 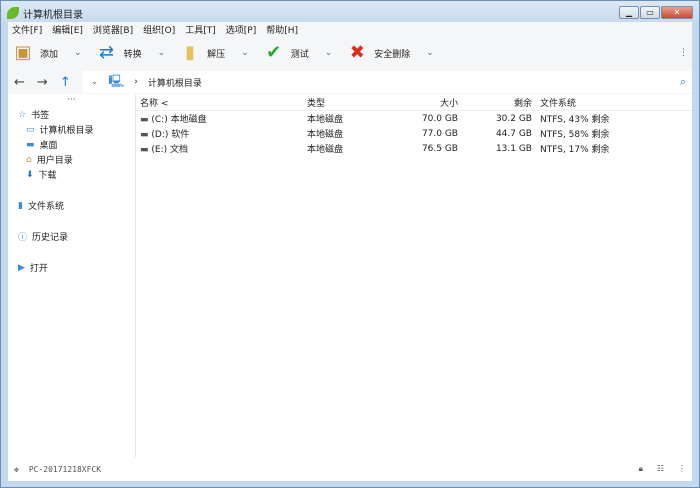 What do you see at coordinates (274, 52) in the screenshot?
I see `check-icon: ✔` at bounding box center [274, 52].